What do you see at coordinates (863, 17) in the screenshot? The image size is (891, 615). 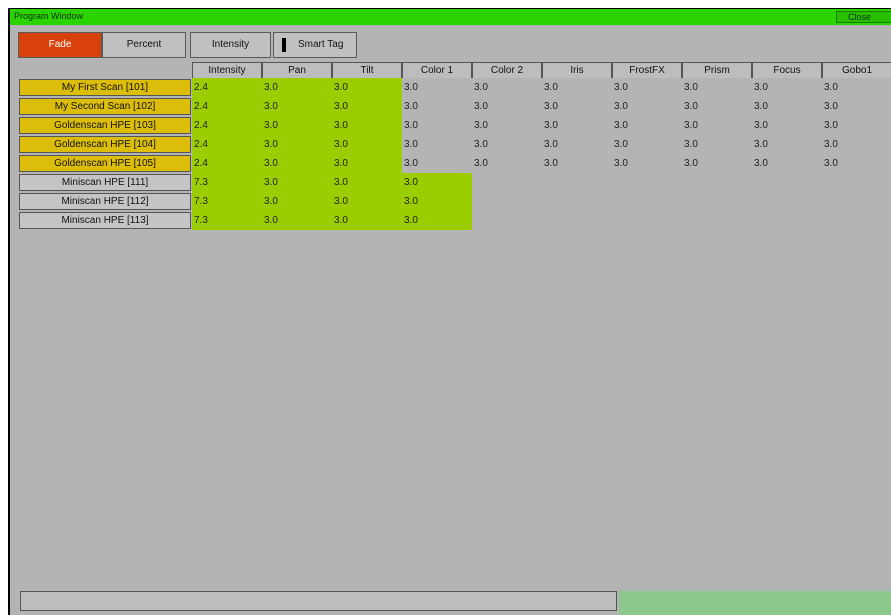 I see `close-button: Close` at bounding box center [863, 17].